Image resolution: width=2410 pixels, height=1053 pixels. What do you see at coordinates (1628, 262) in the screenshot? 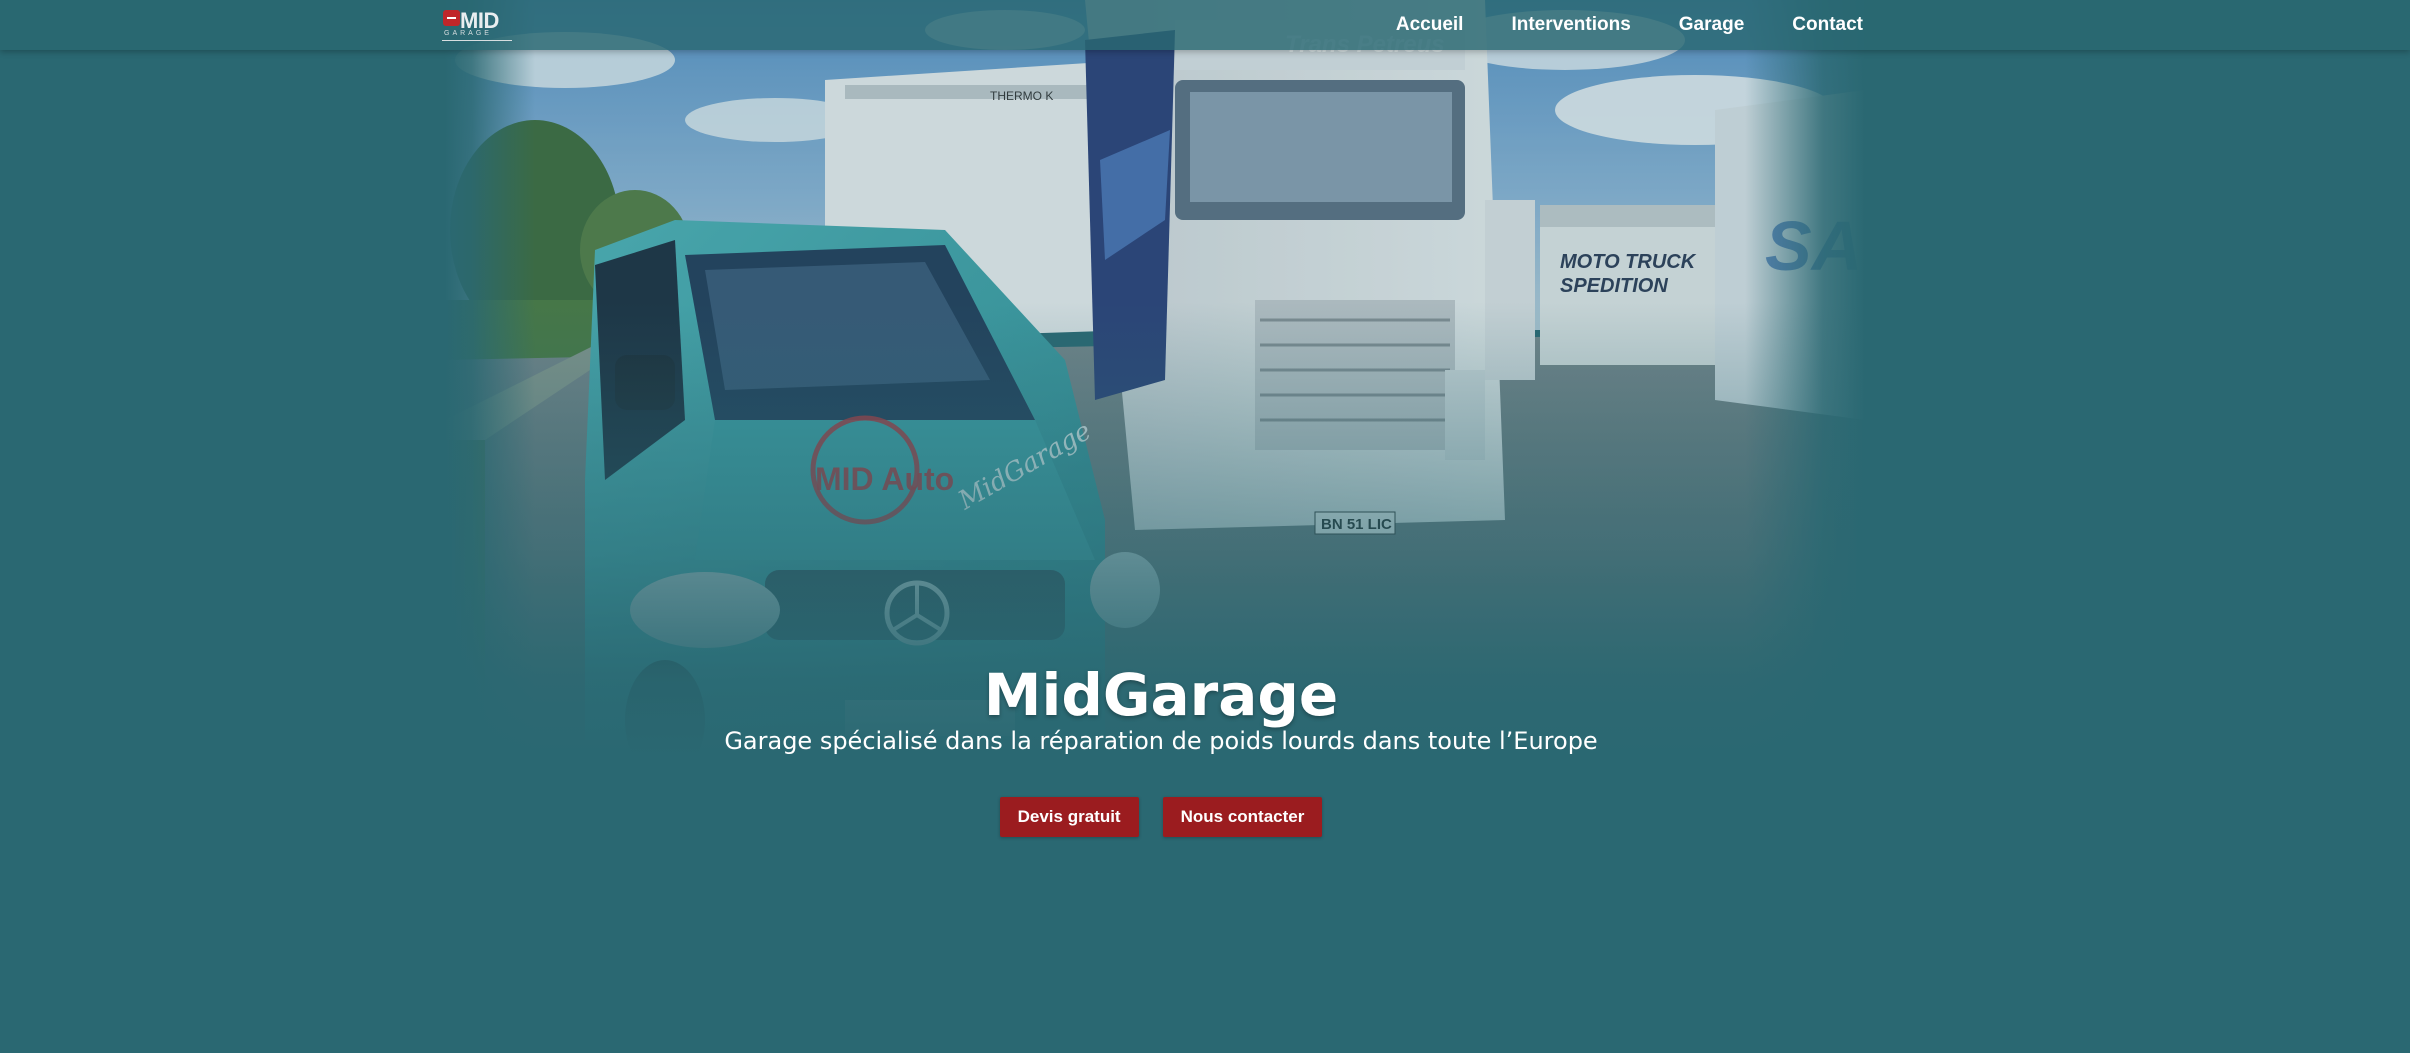
I see `depot-text-1: MOTO TRUCK` at bounding box center [1628, 262].